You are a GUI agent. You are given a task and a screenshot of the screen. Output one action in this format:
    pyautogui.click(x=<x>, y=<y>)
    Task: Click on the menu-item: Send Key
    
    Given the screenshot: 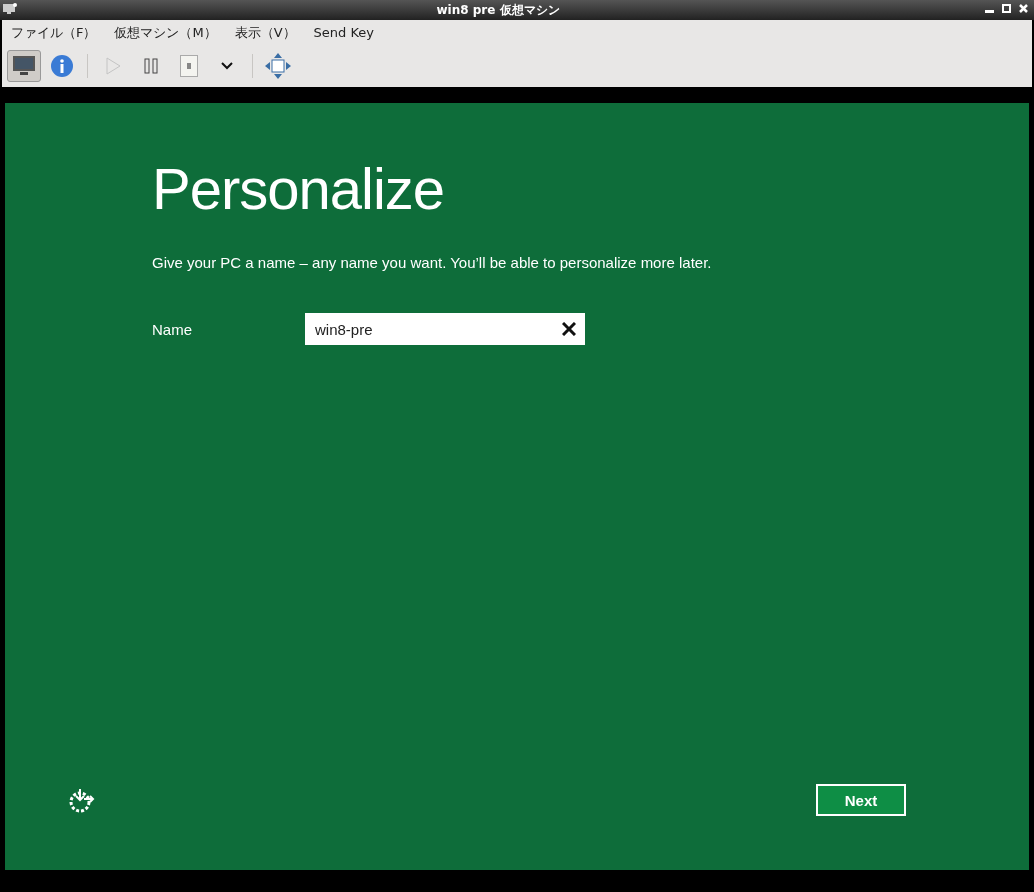 What is the action you would take?
    pyautogui.click(x=344, y=32)
    